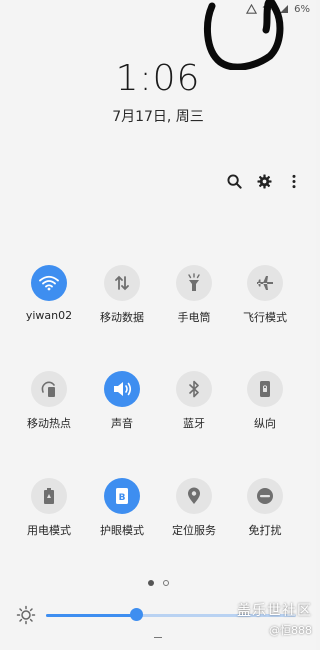  I want to click on tile-label: 蓝牙, so click(194, 423).